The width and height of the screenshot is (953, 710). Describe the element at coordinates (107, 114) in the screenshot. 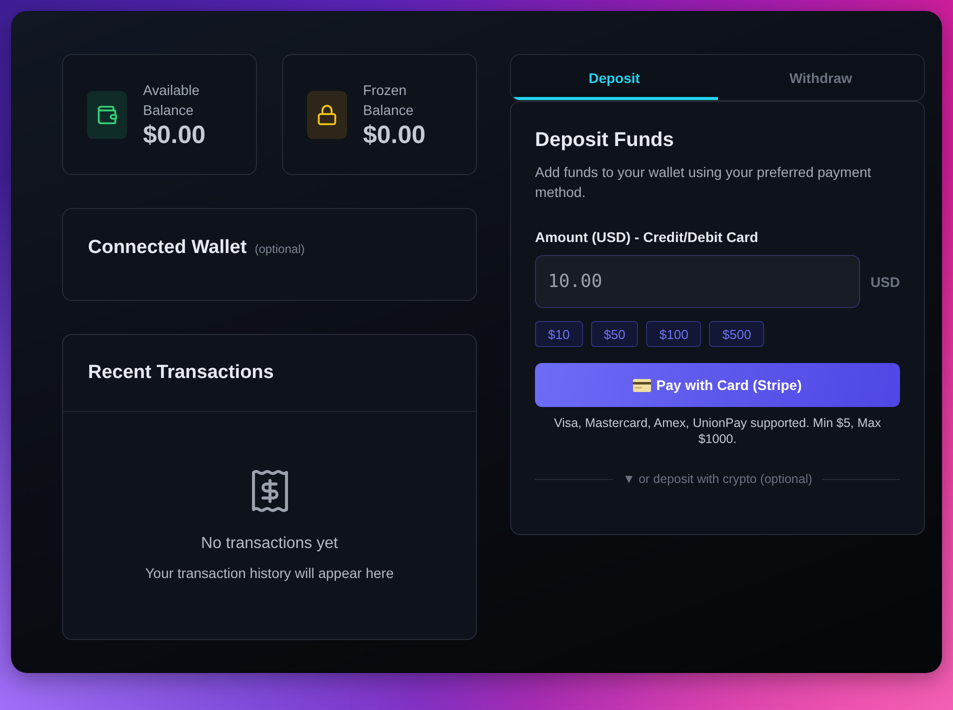

I see `wallet-icon` at that location.